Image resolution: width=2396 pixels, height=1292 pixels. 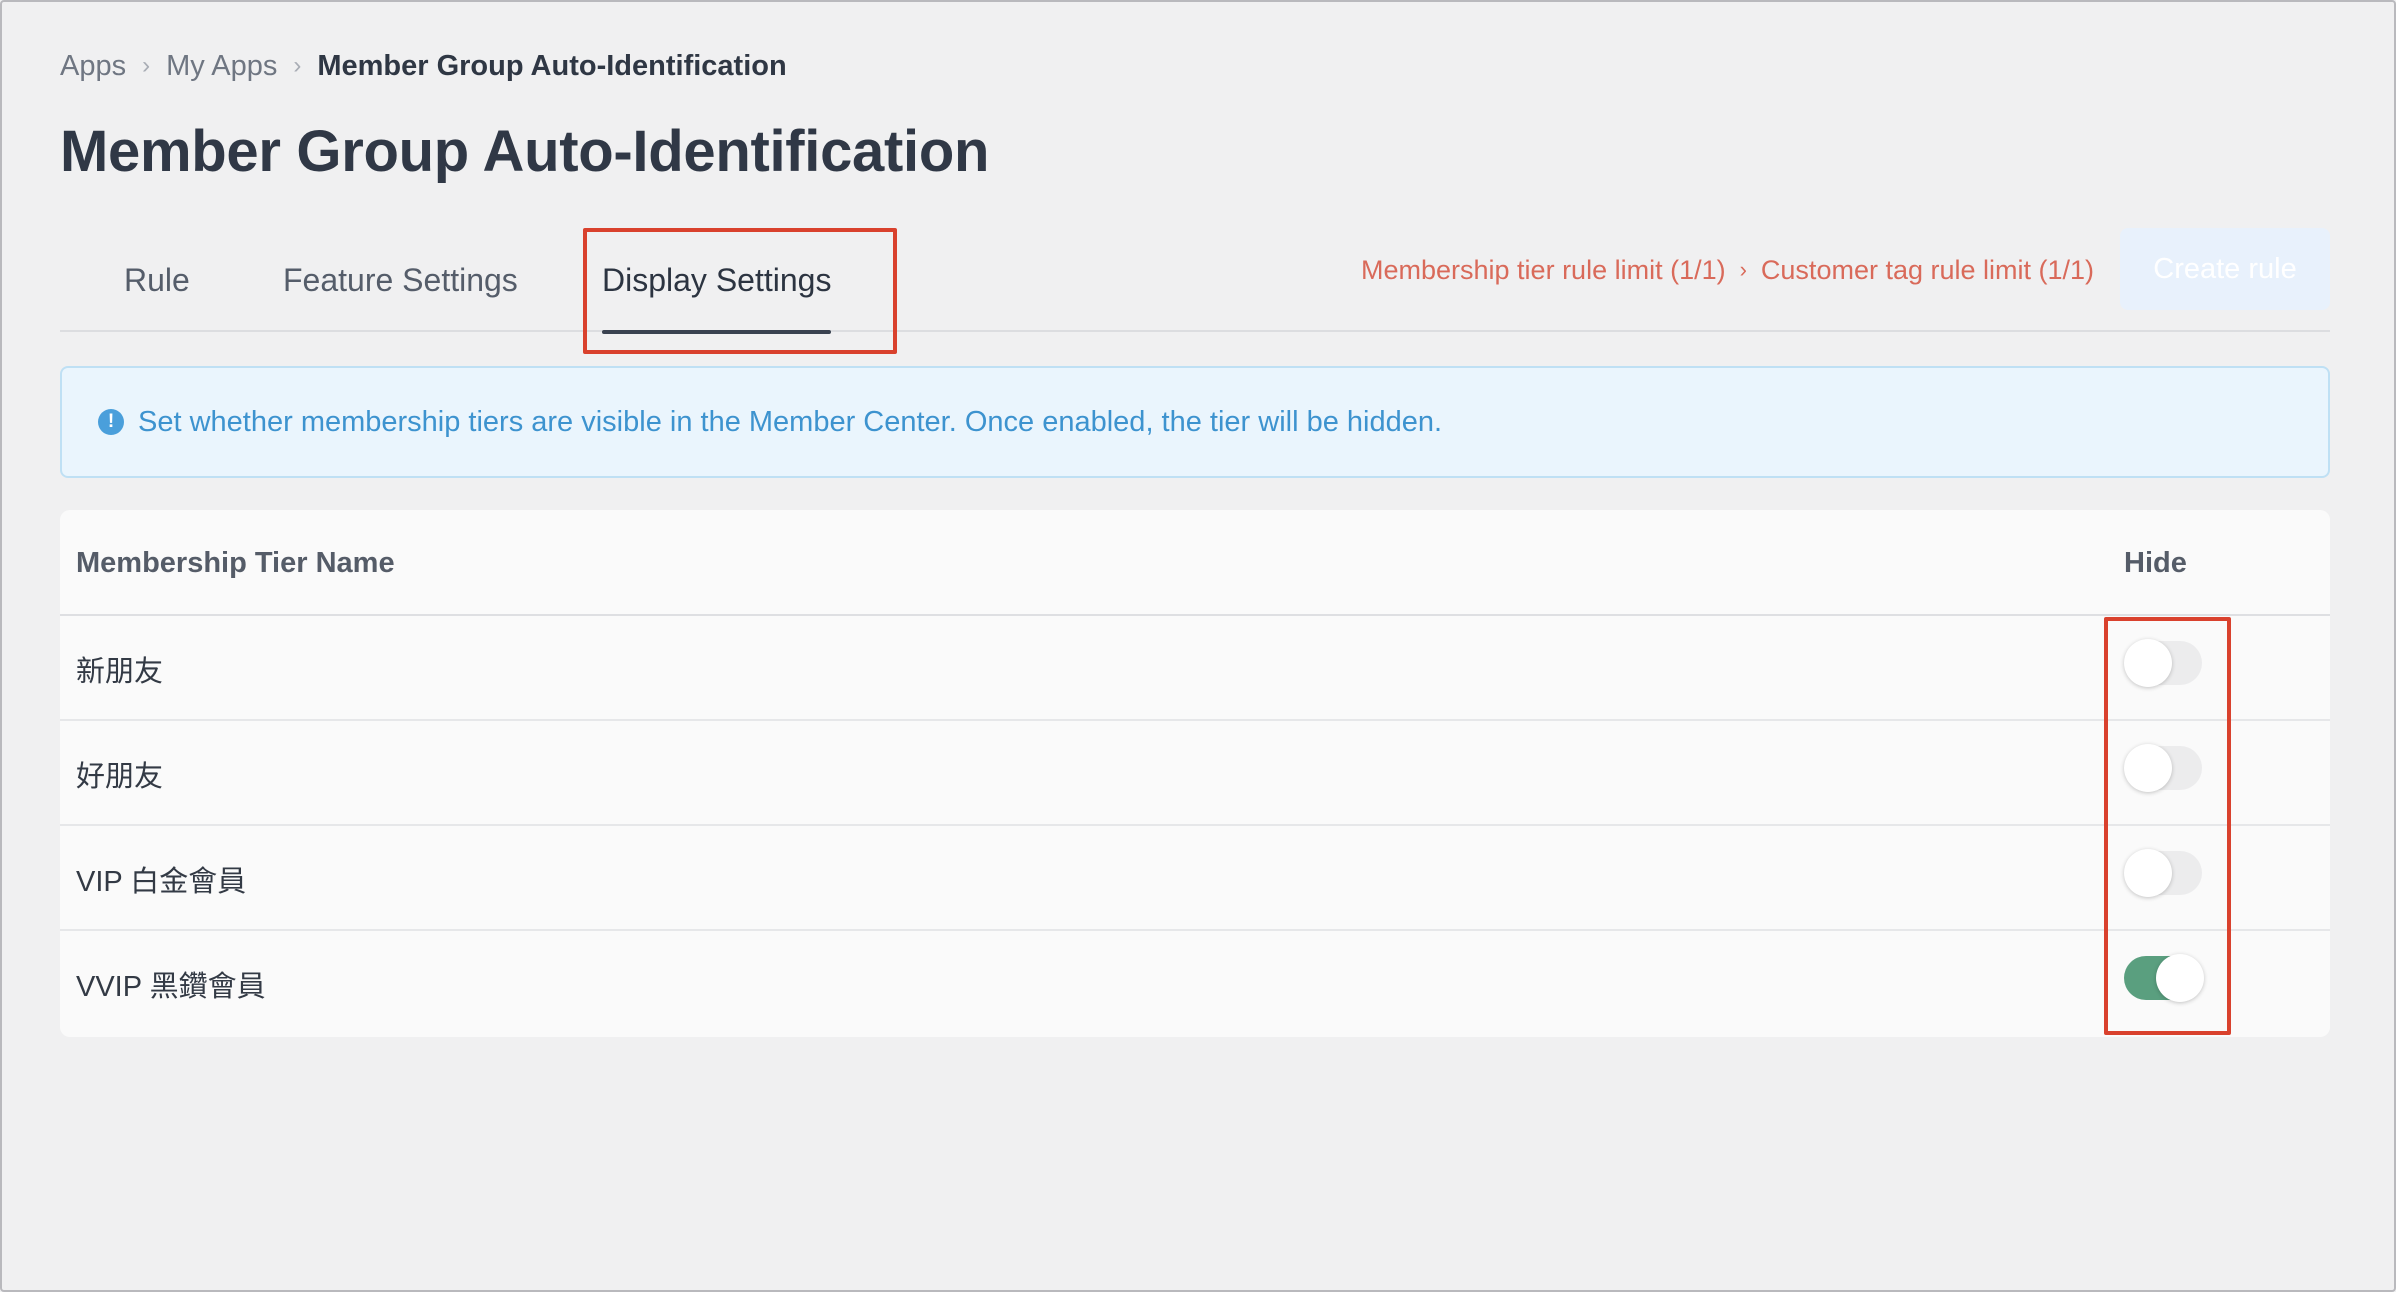 What do you see at coordinates (235, 562) in the screenshot?
I see `column-header-tier-name: Membership Tier Name` at bounding box center [235, 562].